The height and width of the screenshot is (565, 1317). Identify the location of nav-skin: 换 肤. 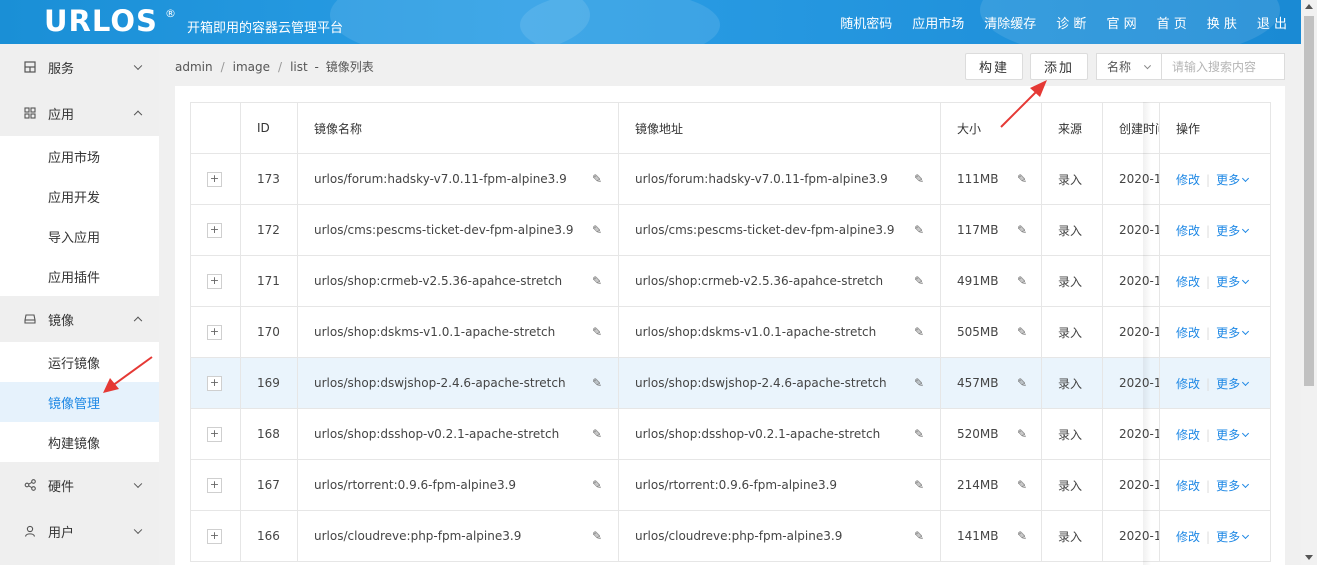
(1222, 22).